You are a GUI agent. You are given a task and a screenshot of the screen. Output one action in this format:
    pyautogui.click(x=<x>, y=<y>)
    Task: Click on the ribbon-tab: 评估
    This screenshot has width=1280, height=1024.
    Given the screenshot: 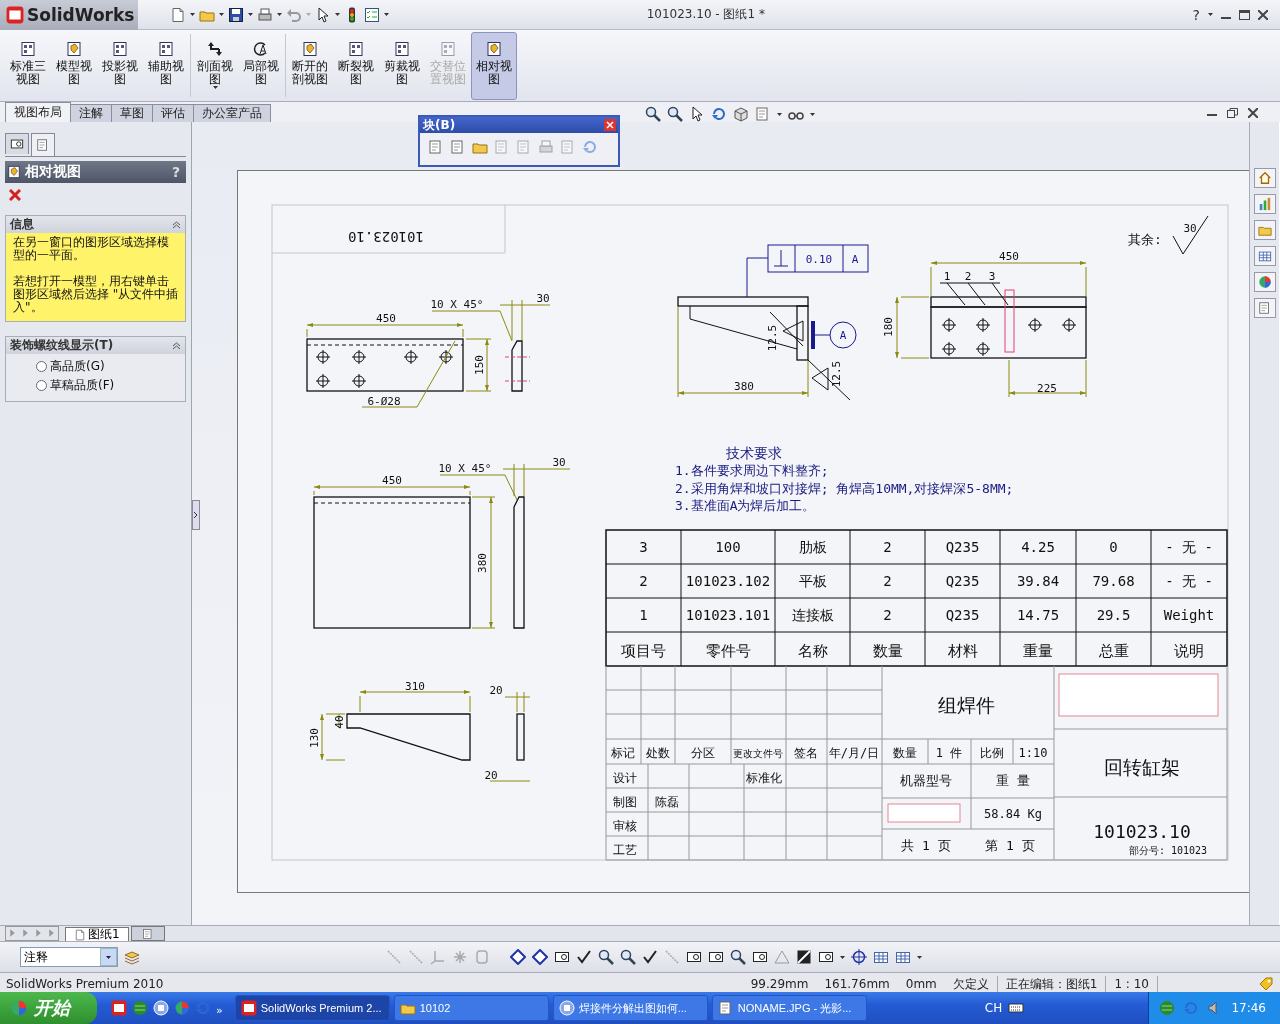 What is the action you would take?
    pyautogui.click(x=173, y=113)
    